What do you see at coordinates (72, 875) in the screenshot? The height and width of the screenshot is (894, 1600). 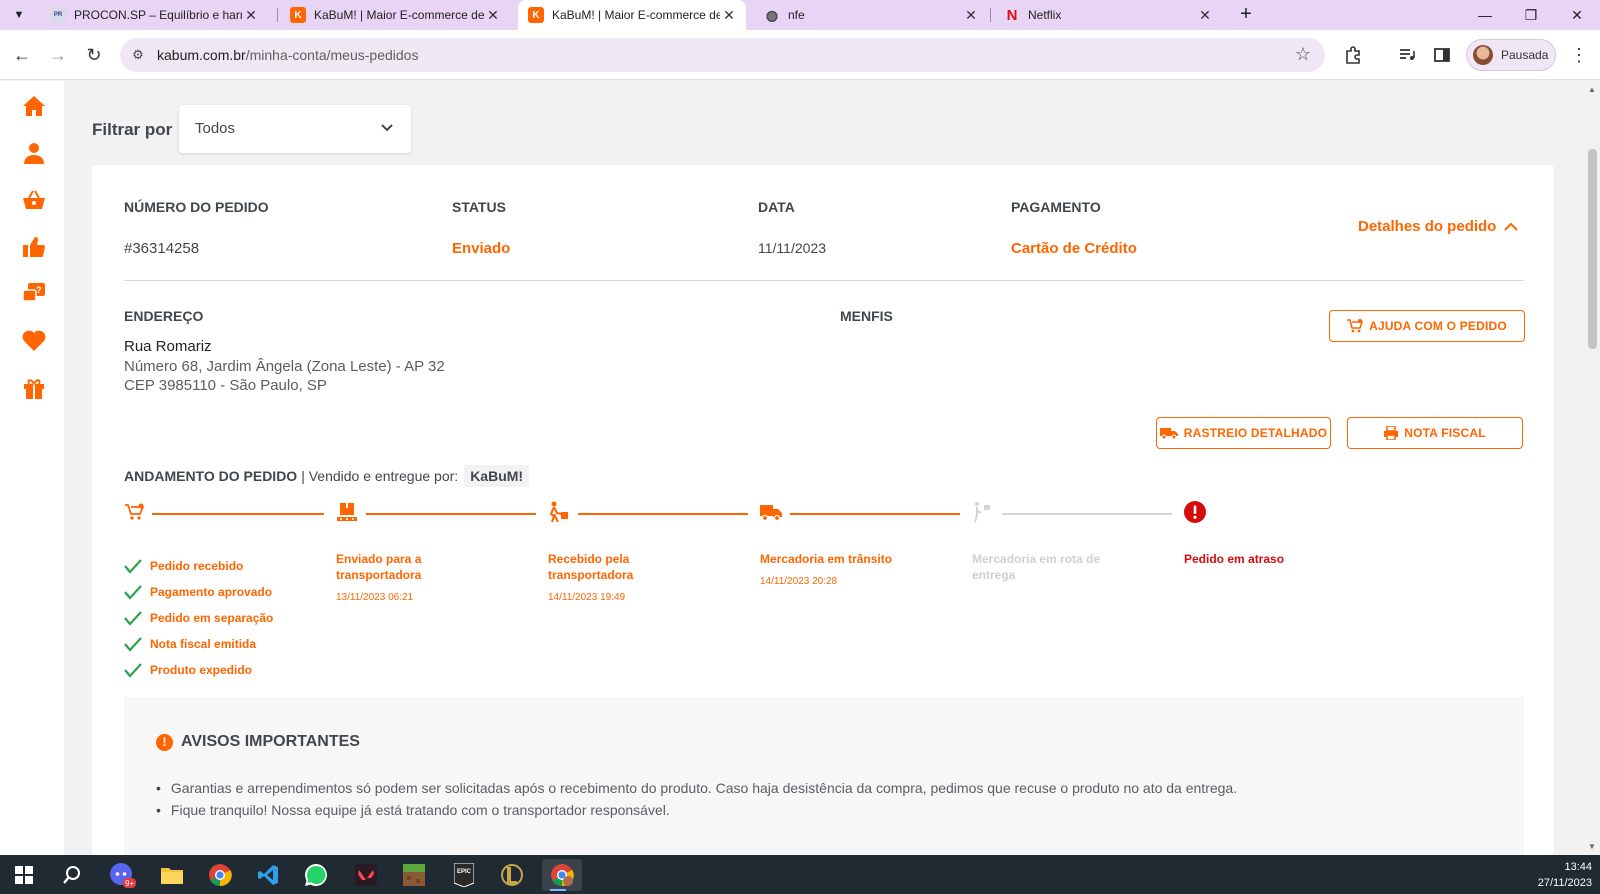 I see `search-icon` at bounding box center [72, 875].